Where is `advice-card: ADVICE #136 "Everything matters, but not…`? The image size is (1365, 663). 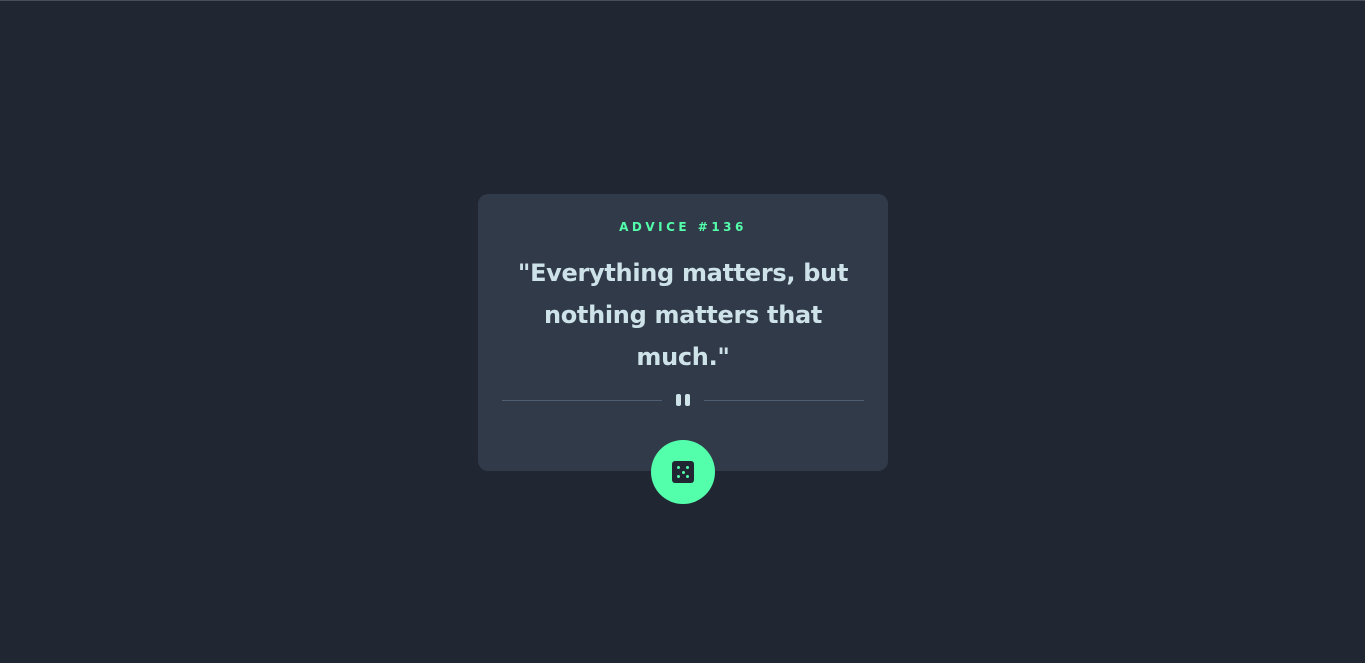 advice-card: ADVICE #136 "Everything matters, but not… is located at coordinates (683, 332).